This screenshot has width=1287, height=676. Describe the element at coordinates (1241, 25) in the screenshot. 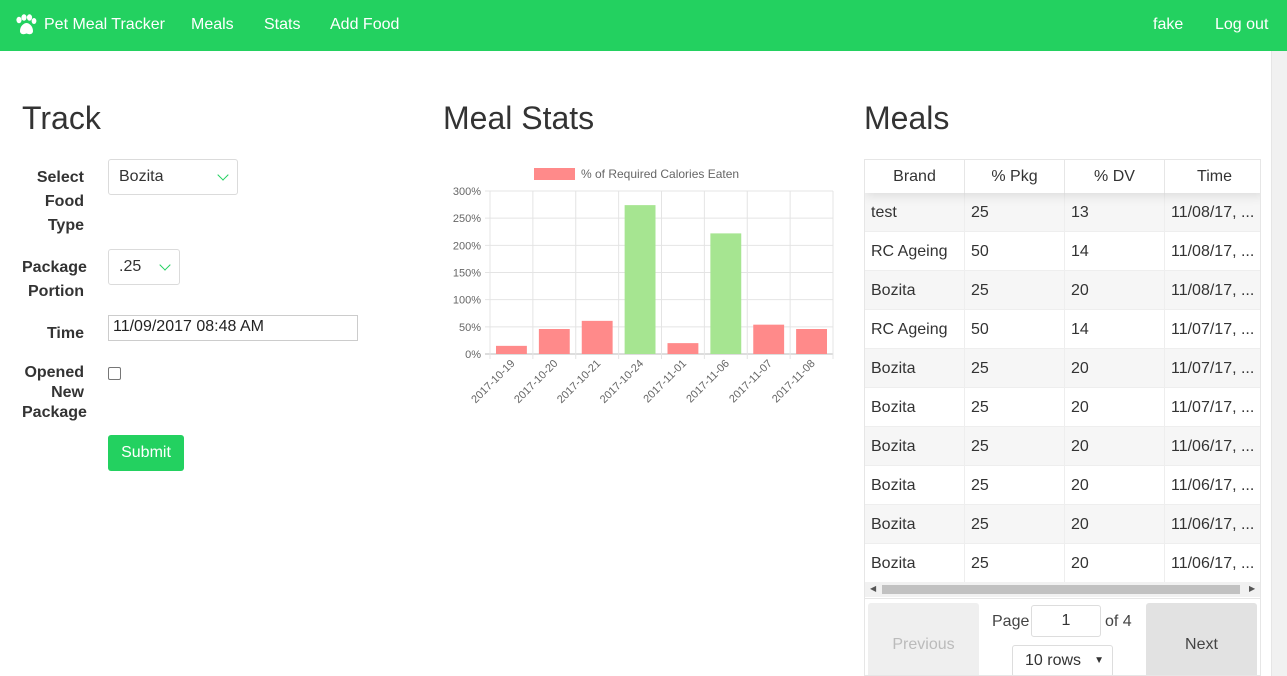

I see `logout-link: Log out` at that location.